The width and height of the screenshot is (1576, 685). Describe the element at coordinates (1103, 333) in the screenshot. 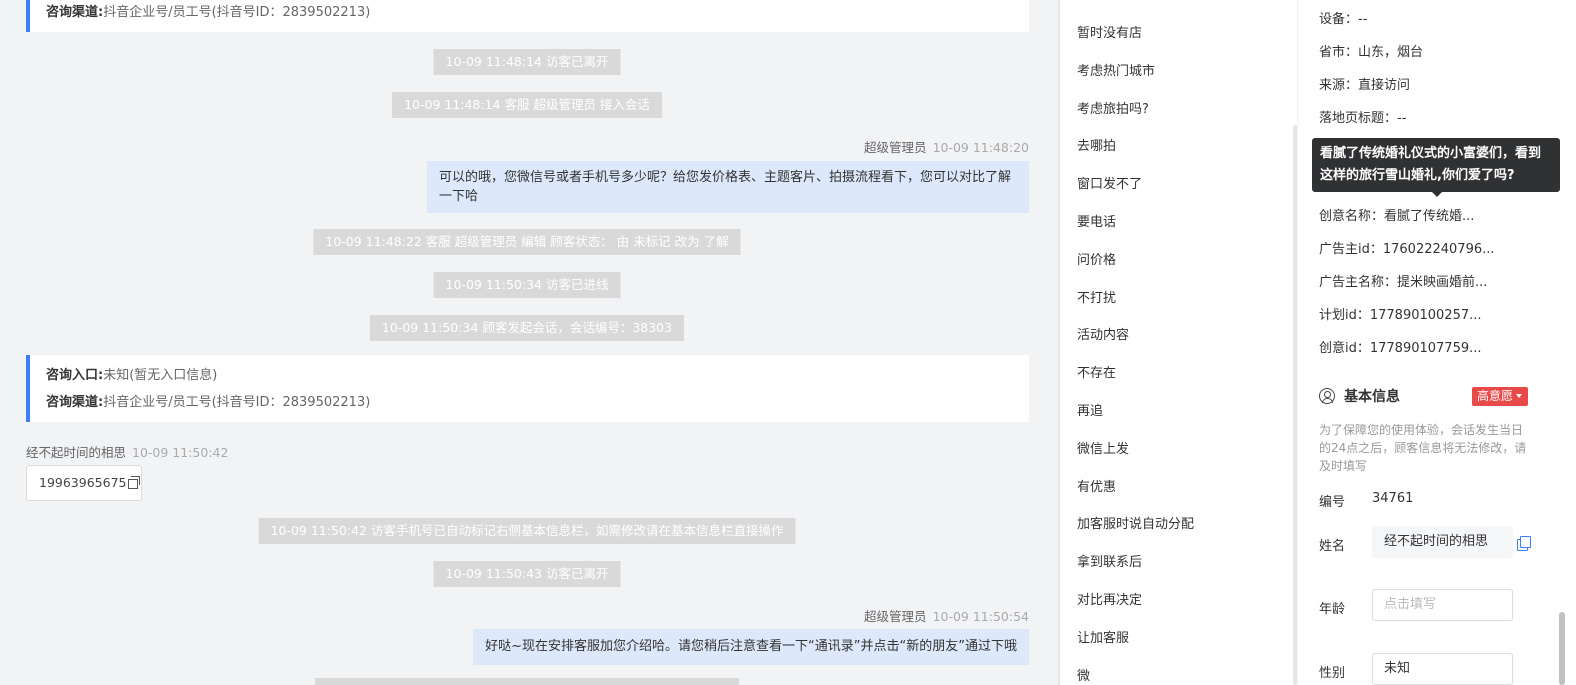

I see `quick-reply-item: 活动内容` at that location.